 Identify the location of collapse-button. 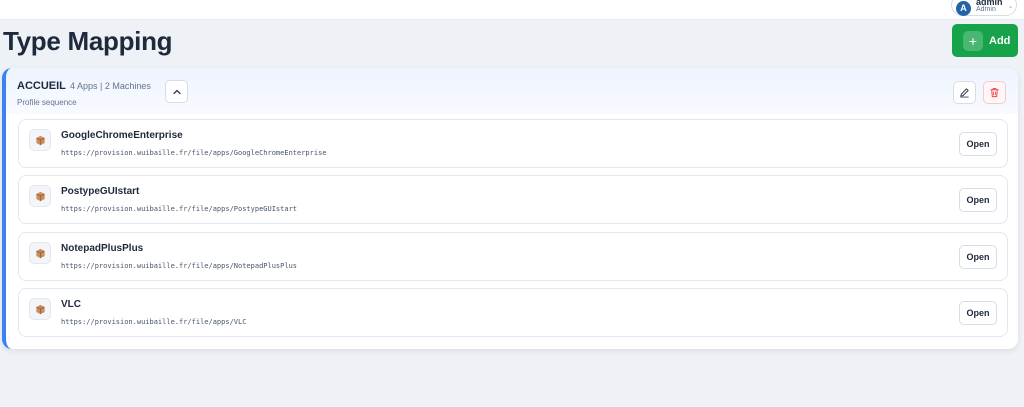
(176, 91).